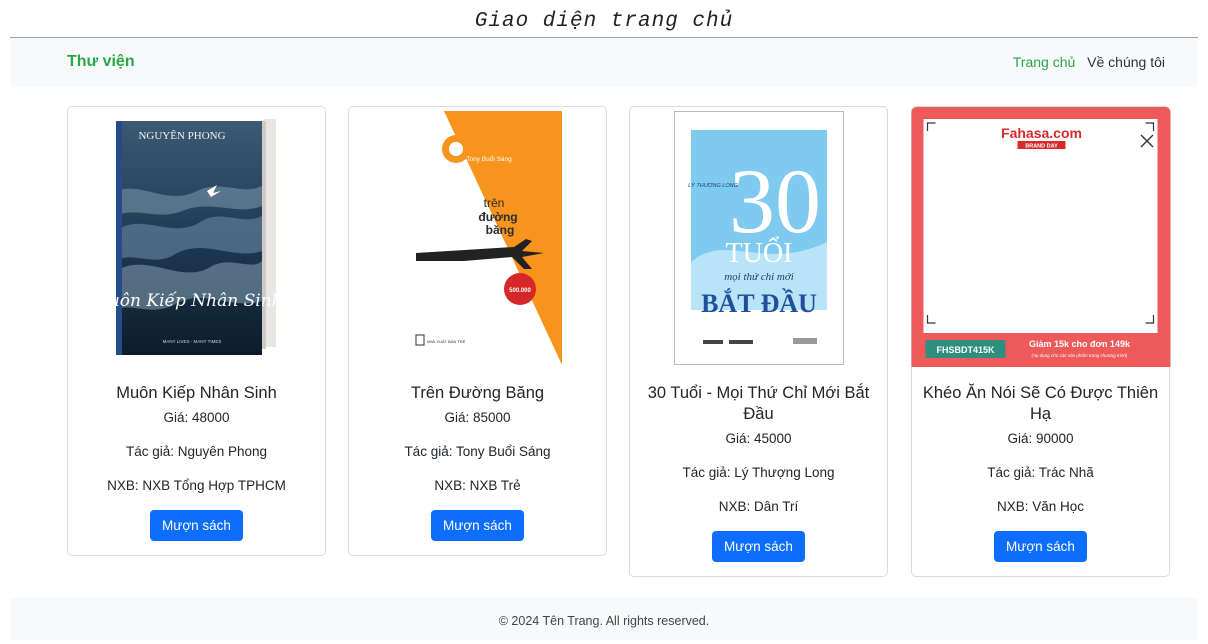  Describe the element at coordinates (196, 485) in the screenshot. I see `book-publisher: NXB: NXB Tổng Hợp TPHCM` at that location.